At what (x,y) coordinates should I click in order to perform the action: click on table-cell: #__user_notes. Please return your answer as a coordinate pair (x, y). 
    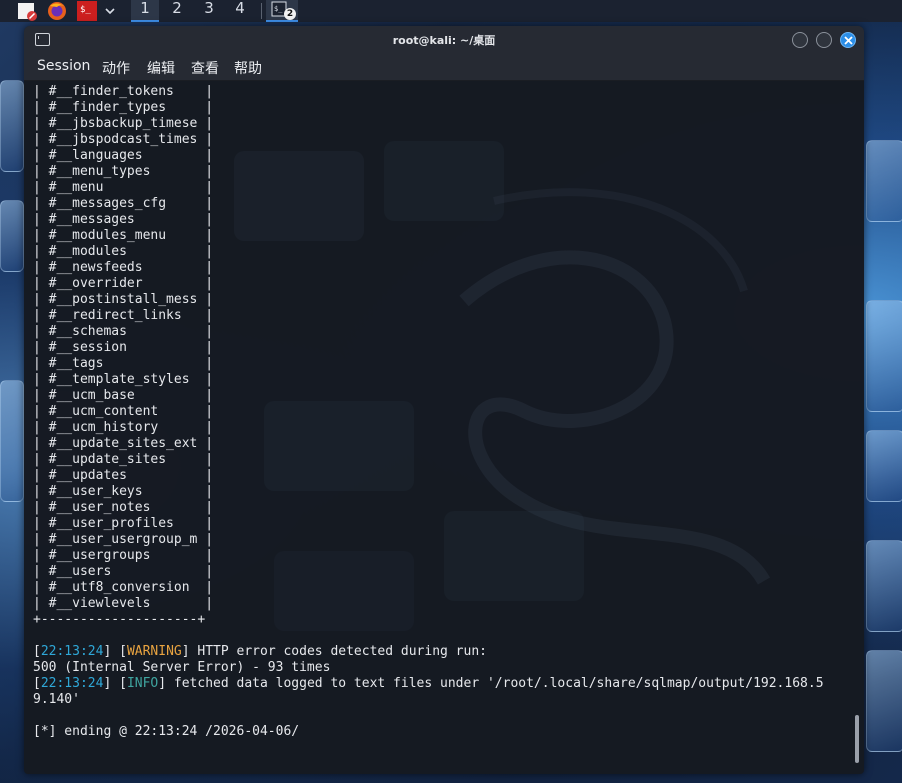
    Looking at the image, I should click on (123, 507).